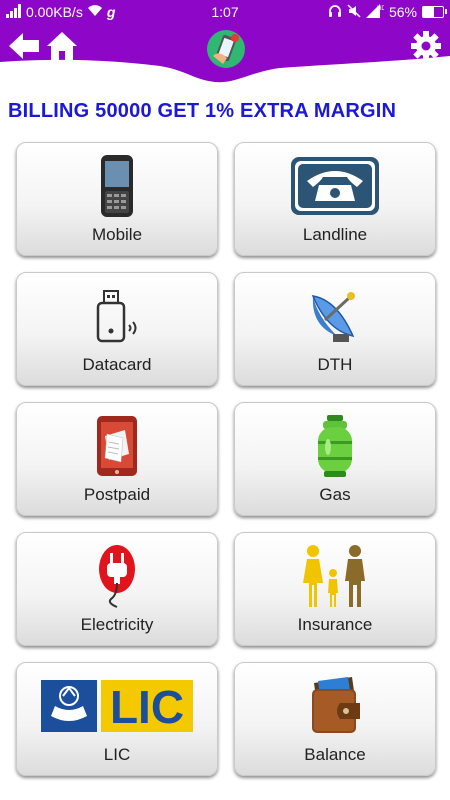 This screenshot has width=450, height=800. I want to click on tile-postpaid: Postpaid, so click(117, 459).